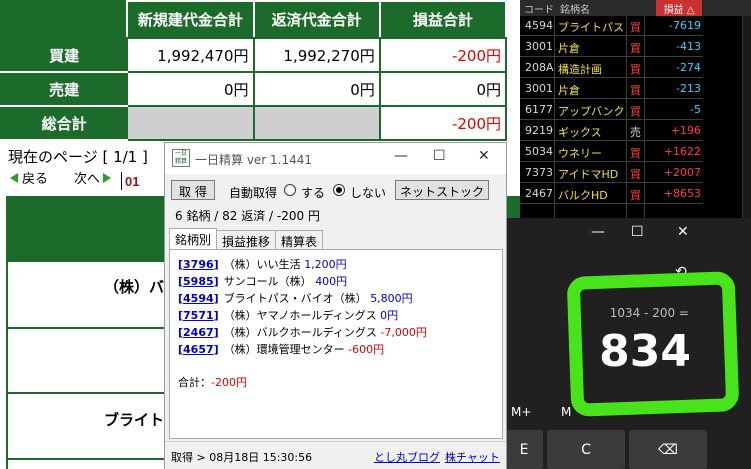 The width and height of the screenshot is (751, 469). I want to click on stock-pl-value: 400円, so click(331, 281).